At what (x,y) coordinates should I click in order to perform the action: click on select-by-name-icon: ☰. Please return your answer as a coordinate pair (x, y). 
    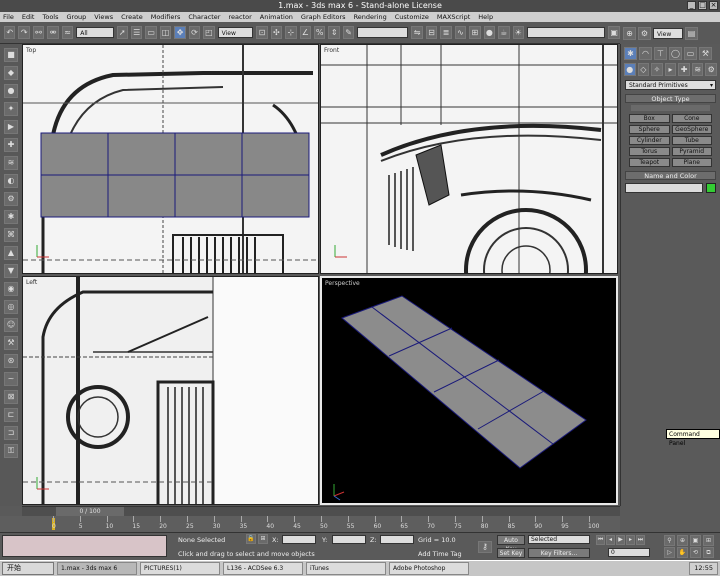
    Looking at the image, I should click on (136, 32).